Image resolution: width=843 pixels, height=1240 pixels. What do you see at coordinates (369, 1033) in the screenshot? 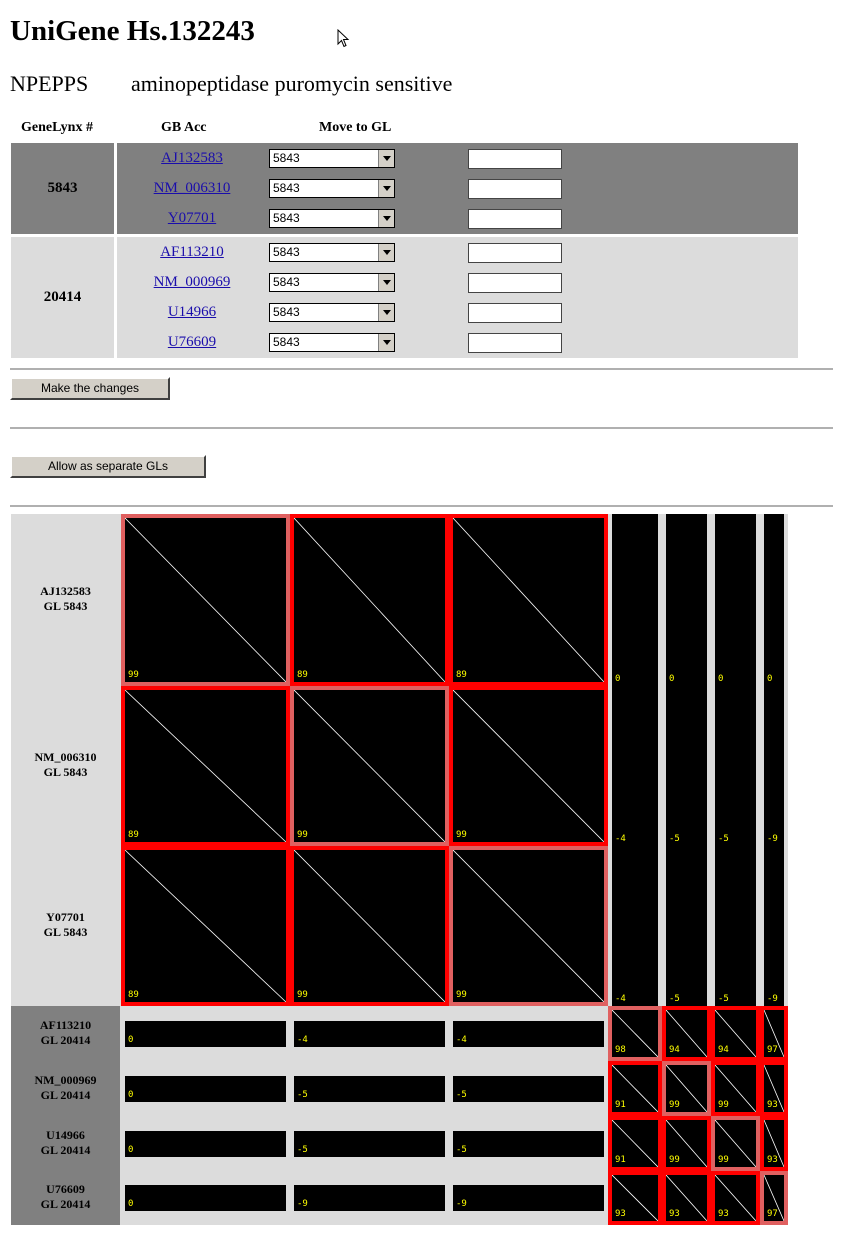
I see `dotplot-cell: -4` at bounding box center [369, 1033].